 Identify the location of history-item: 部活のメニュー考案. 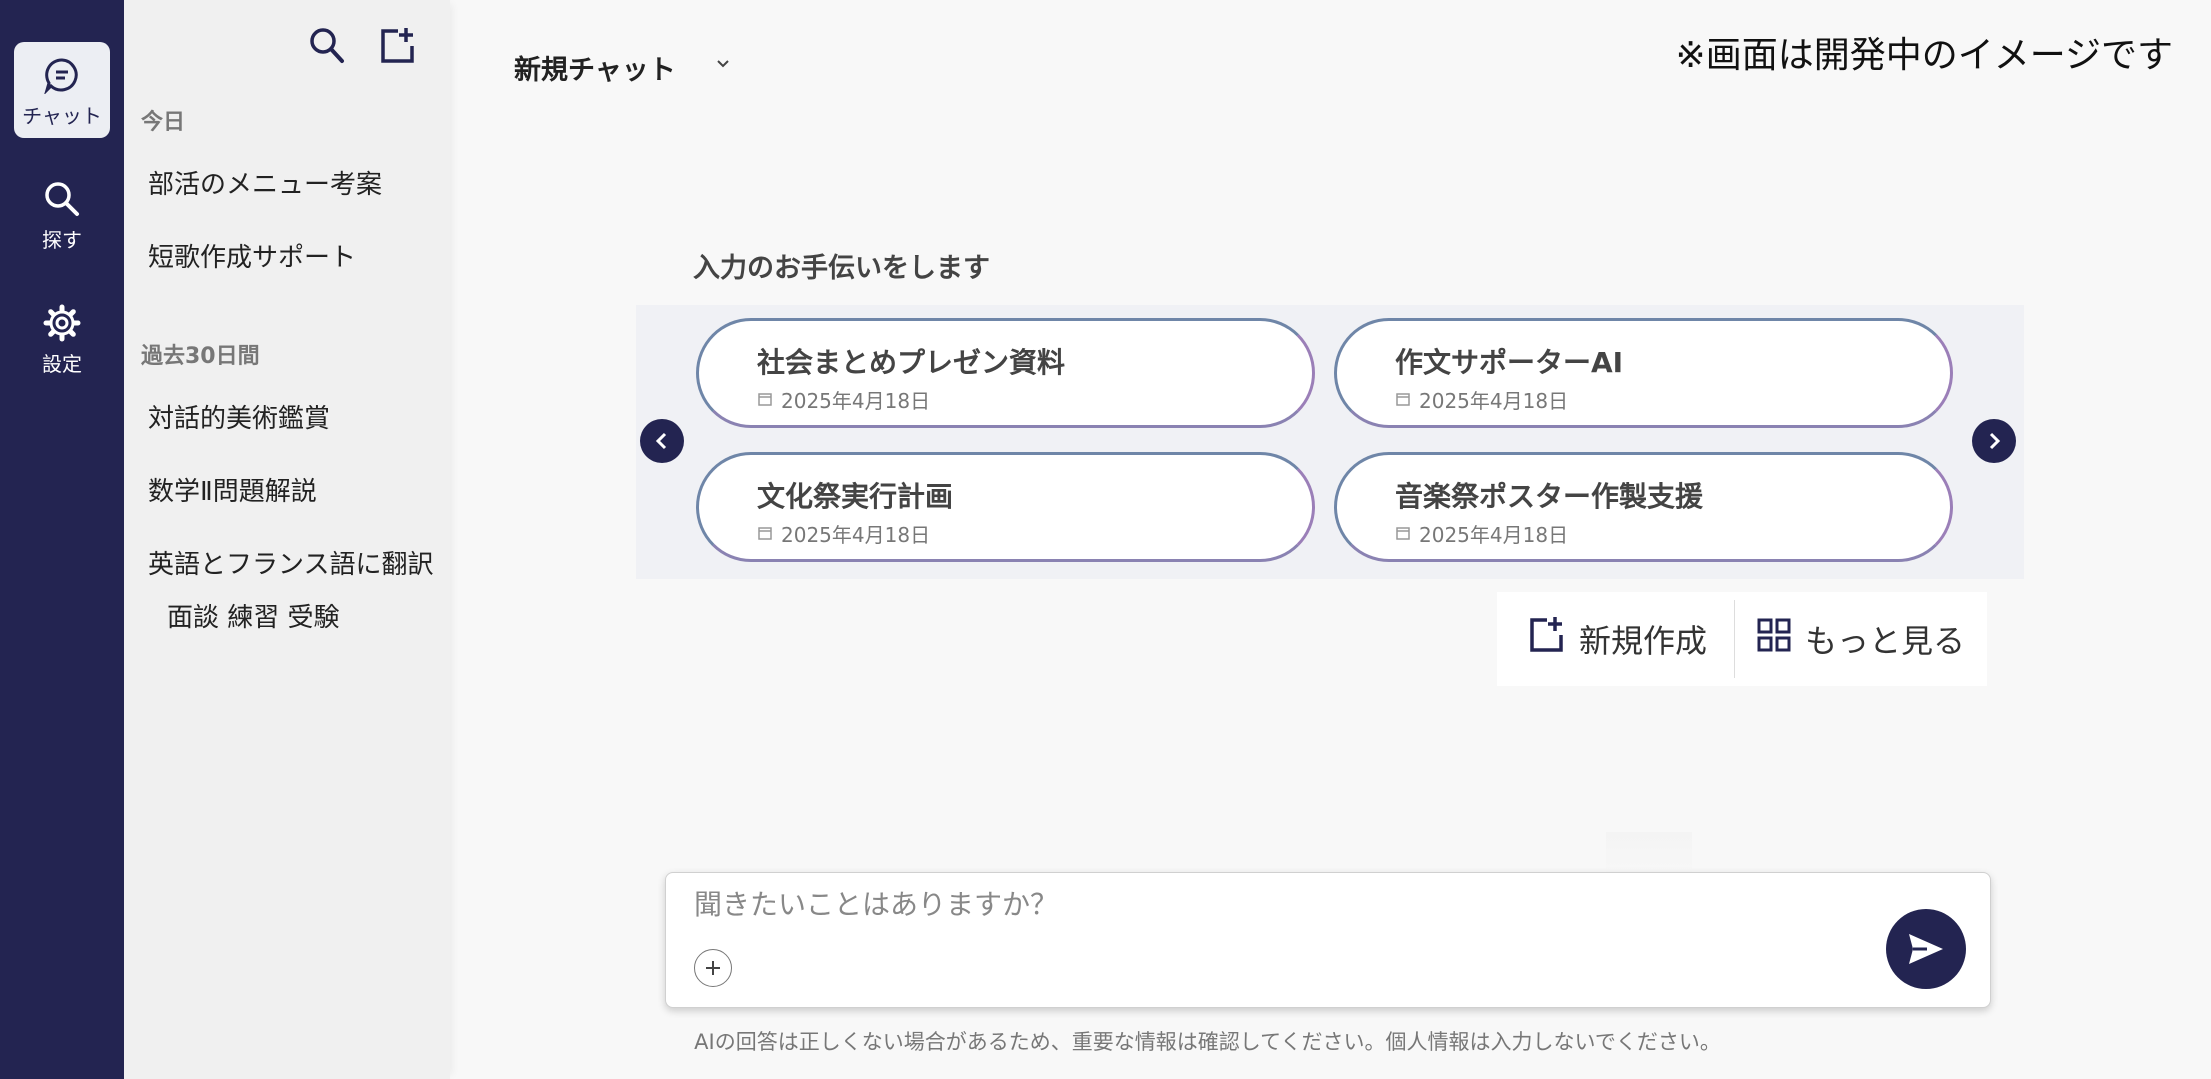
(265, 182).